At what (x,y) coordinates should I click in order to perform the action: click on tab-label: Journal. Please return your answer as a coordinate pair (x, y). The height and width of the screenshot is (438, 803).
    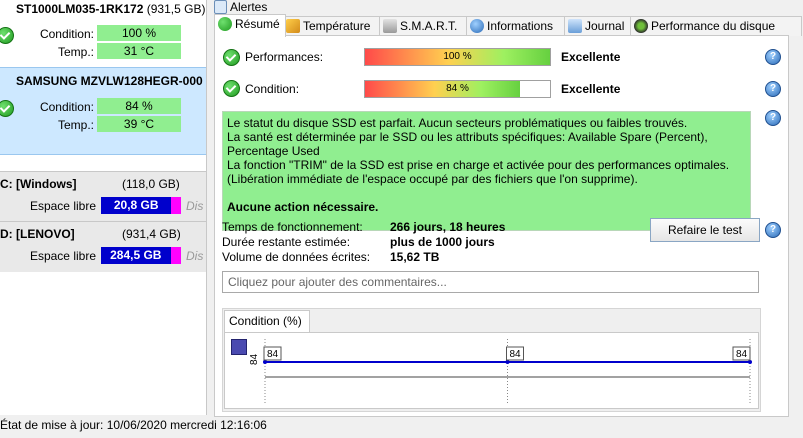
    Looking at the image, I should click on (605, 26).